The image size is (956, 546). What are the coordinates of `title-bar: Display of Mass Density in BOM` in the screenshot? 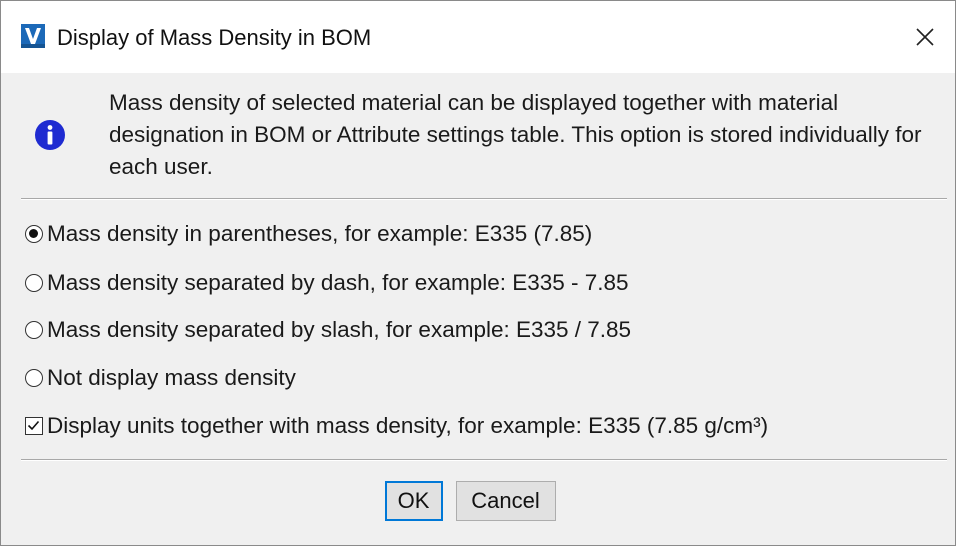 It's located at (478, 37).